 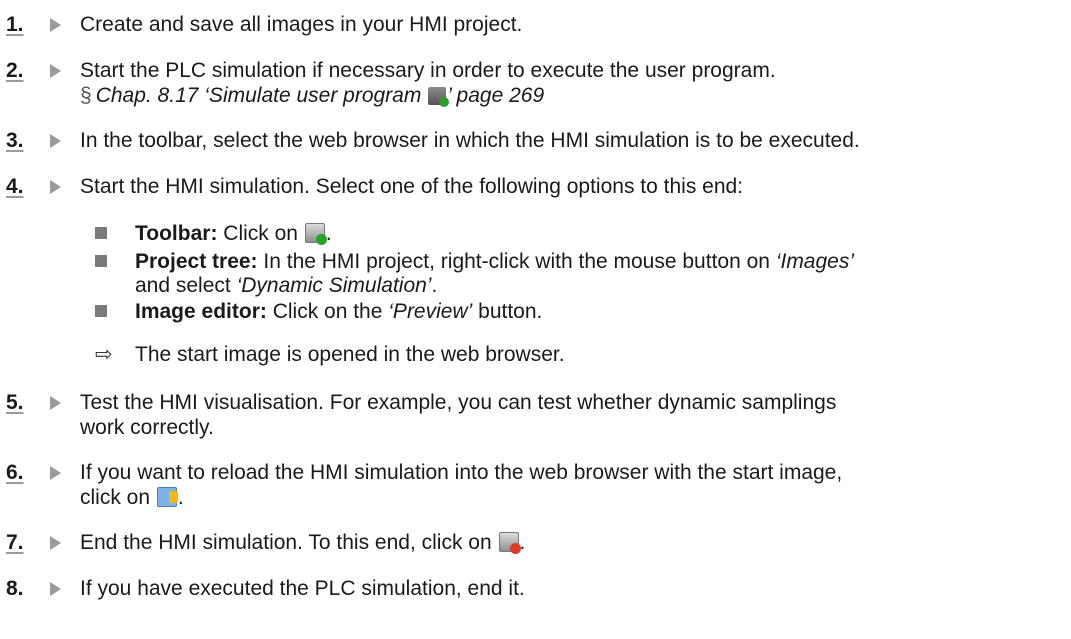 What do you see at coordinates (815, 261) in the screenshot?
I see `option-quoted-term: ‘Images’` at bounding box center [815, 261].